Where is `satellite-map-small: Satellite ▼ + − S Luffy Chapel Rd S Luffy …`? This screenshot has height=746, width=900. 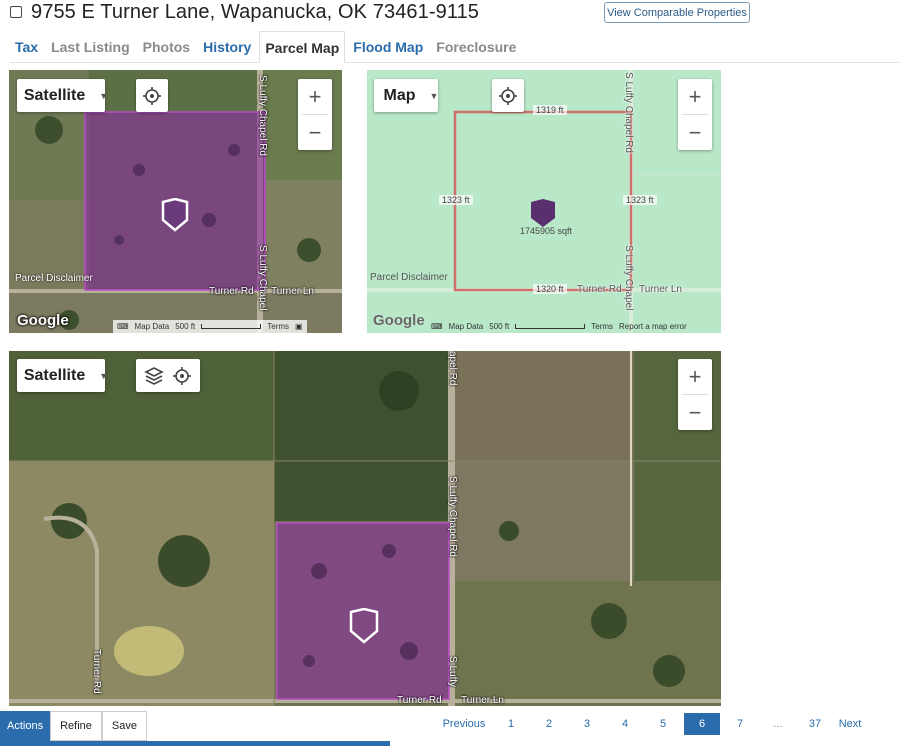 satellite-map-small: Satellite ▼ + − S Luffy Chapel Rd S Luffy … is located at coordinates (175, 201).